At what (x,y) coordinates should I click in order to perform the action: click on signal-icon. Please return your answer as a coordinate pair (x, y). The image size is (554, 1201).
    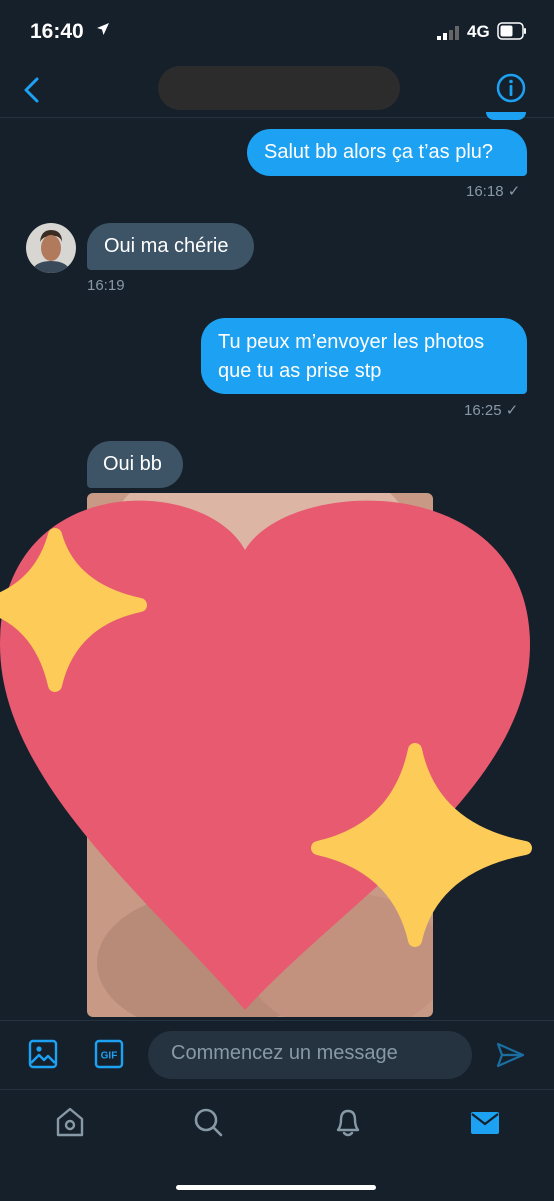
    Looking at the image, I should click on (448, 33).